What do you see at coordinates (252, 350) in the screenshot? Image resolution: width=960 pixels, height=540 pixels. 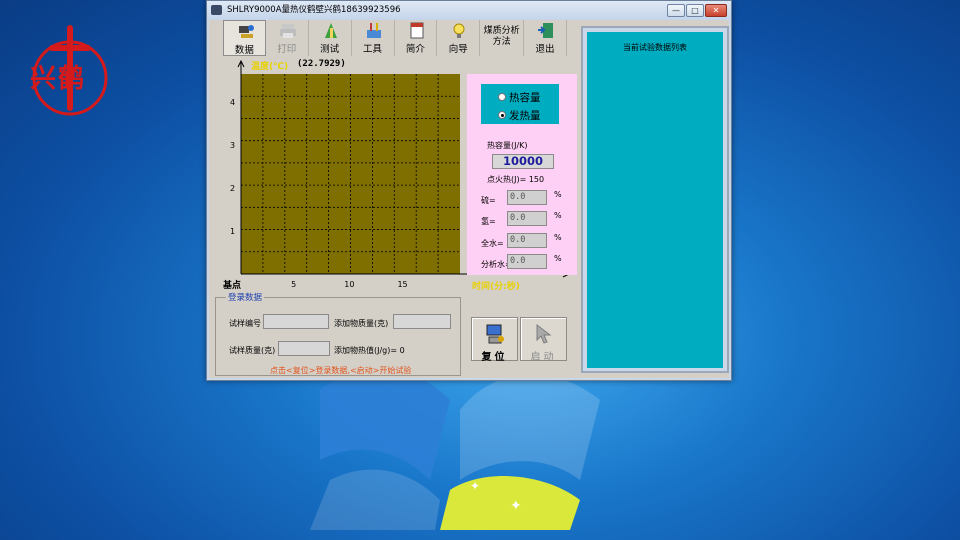 I see `sample-mass-label: 试样质量(克)` at bounding box center [252, 350].